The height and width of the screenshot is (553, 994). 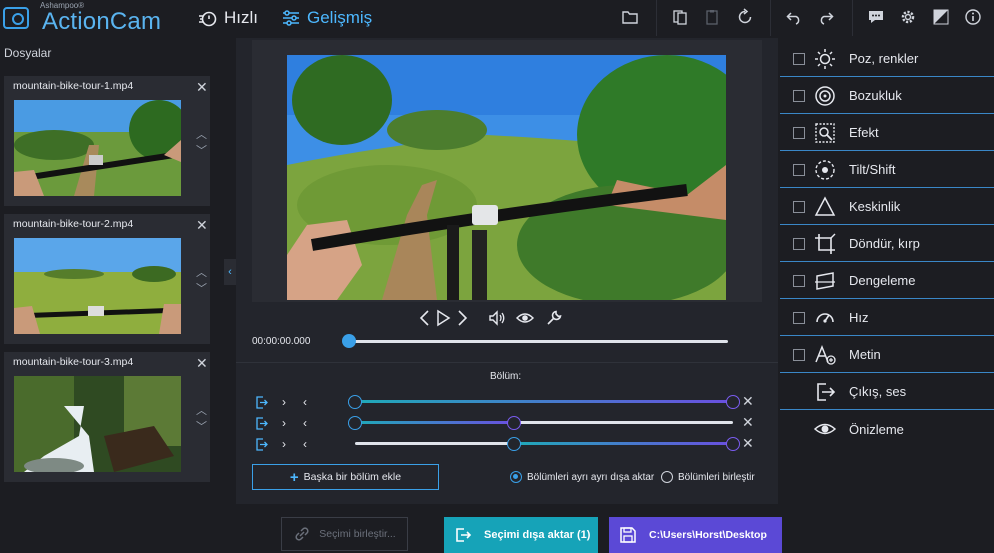 I want to click on effect-item-output: Çıkış, ses, so click(x=887, y=392).